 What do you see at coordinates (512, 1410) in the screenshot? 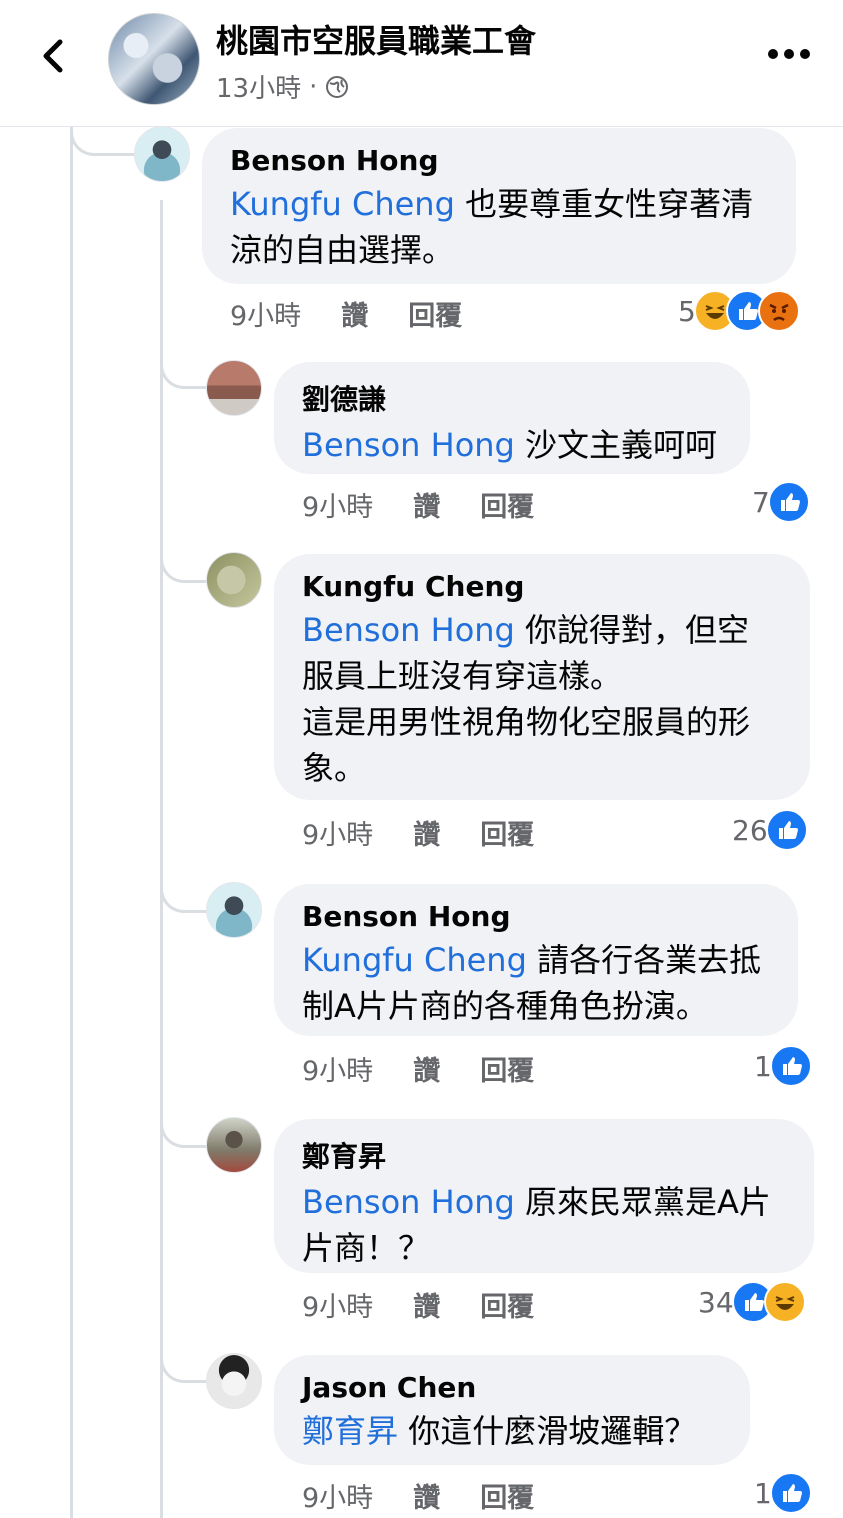
I see `comment-bubble: Jason Chen 鄭育昇 你這什麼滑坡邏輯？` at bounding box center [512, 1410].